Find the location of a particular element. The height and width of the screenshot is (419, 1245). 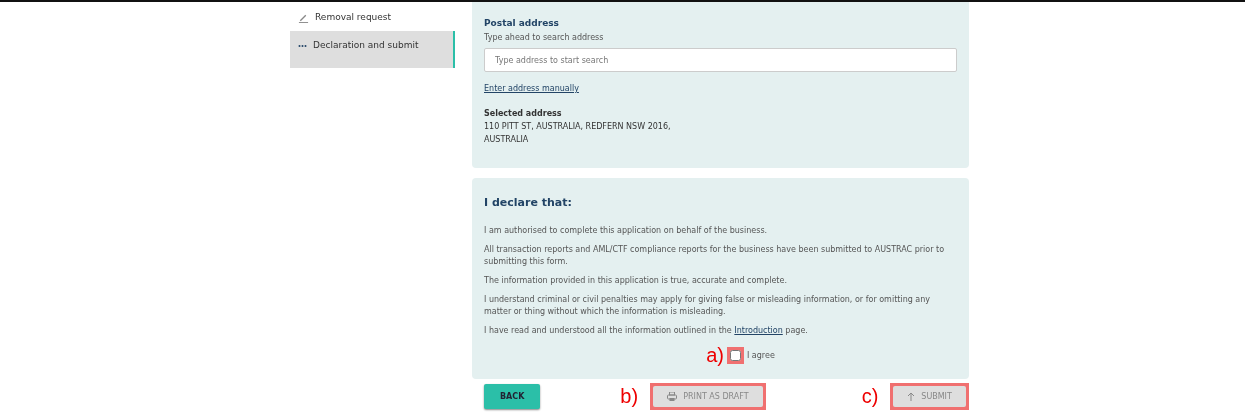

arrow-up-icon is located at coordinates (911, 396).